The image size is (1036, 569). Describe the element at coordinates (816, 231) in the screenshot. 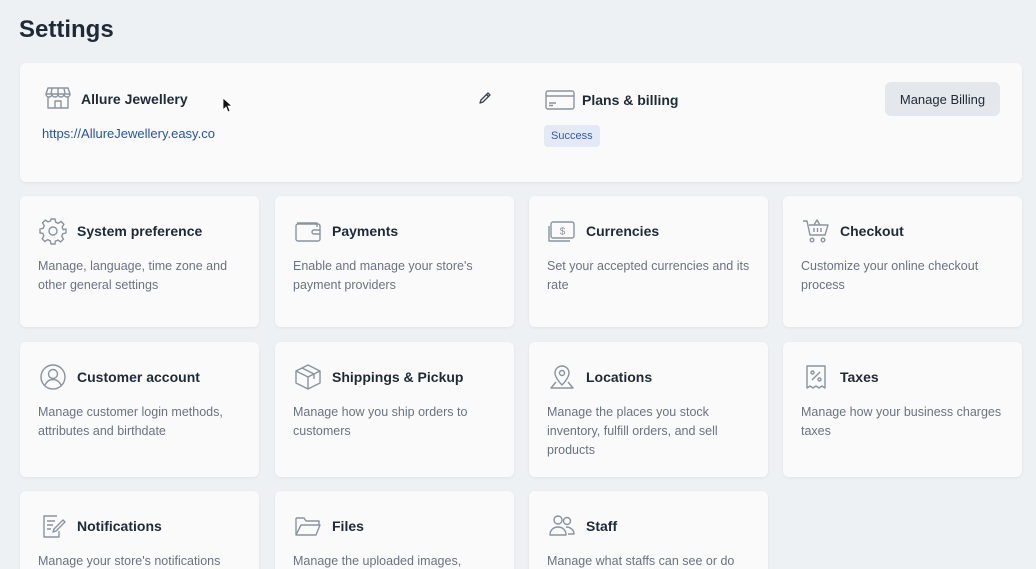

I see `shopping-cart-icon` at that location.